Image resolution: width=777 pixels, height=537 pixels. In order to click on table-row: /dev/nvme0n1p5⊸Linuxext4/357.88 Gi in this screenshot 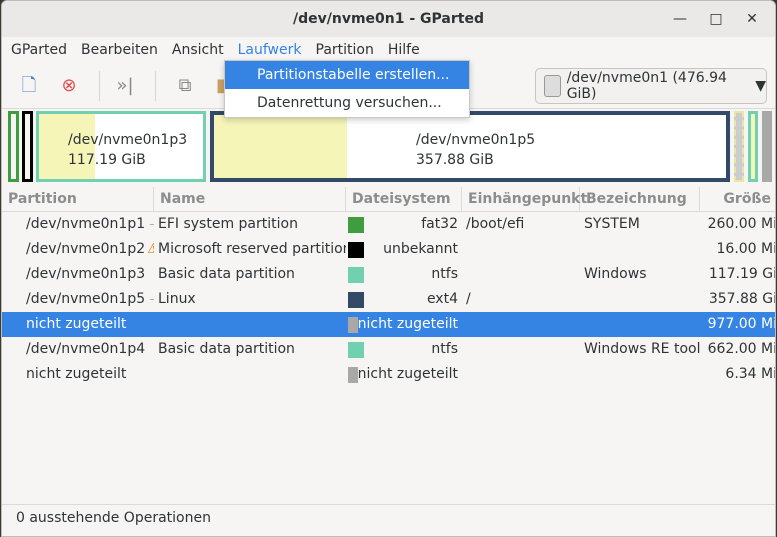, I will do `click(389, 299)`.